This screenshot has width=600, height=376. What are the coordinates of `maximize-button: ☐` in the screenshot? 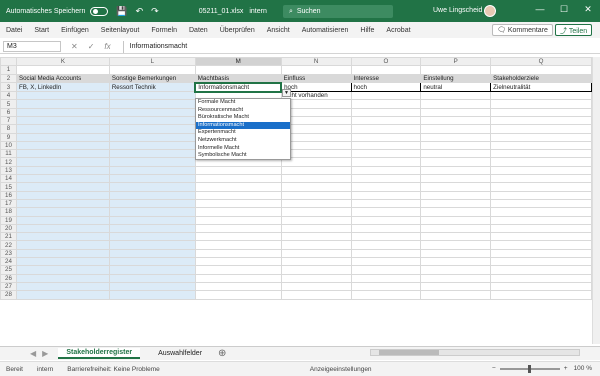 It's located at (564, 9).